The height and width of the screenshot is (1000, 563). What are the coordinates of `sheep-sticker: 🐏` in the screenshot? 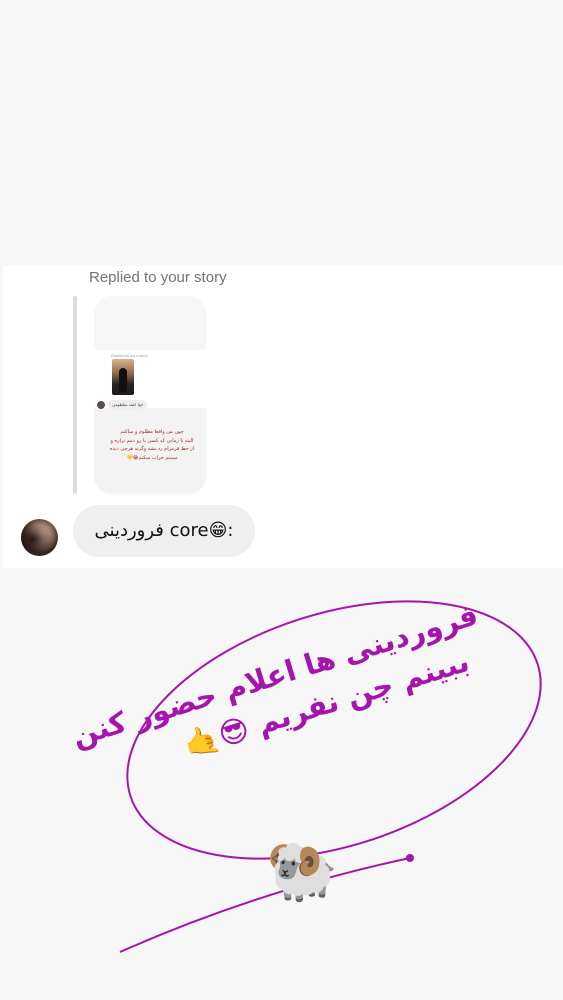 It's located at (302, 870).